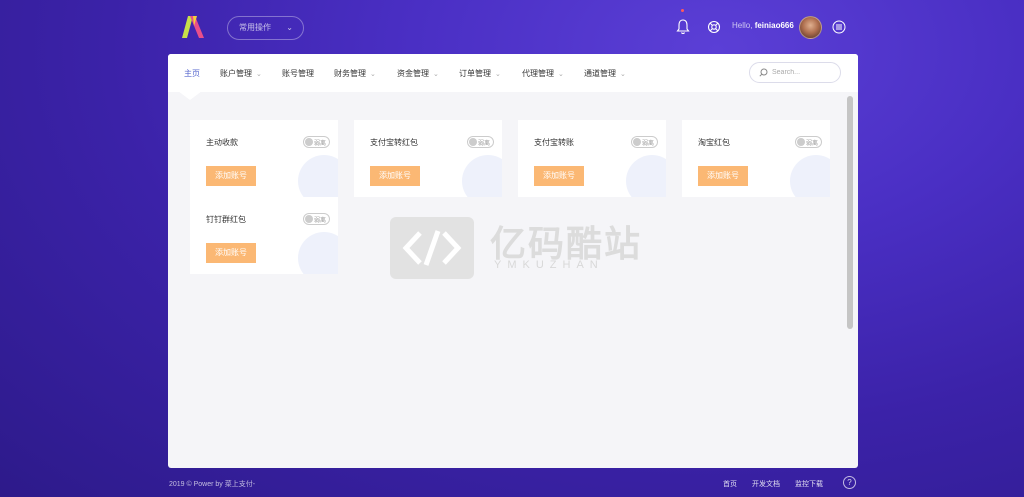 Image resolution: width=1024 pixels, height=497 pixels. Describe the element at coordinates (730, 484) in the screenshot. I see `footer-link-home: 首页` at that location.